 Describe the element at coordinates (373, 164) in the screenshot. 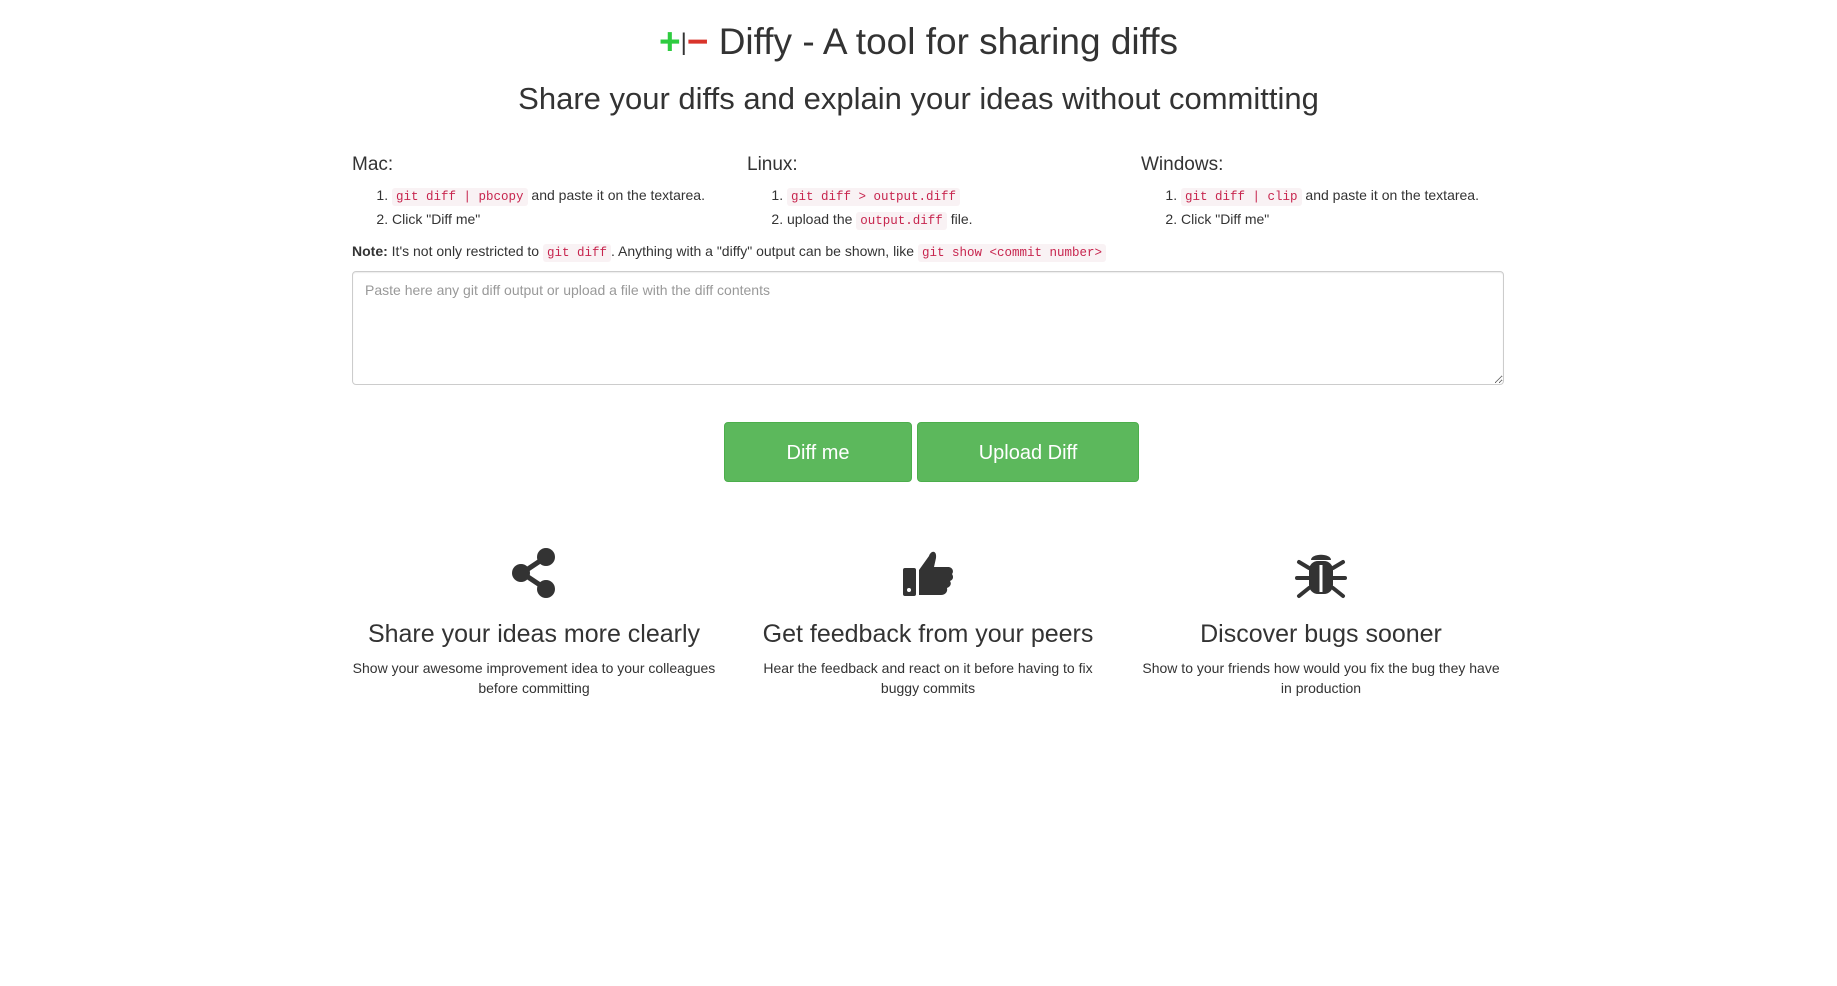

I see `mac-heading: Mac:` at that location.